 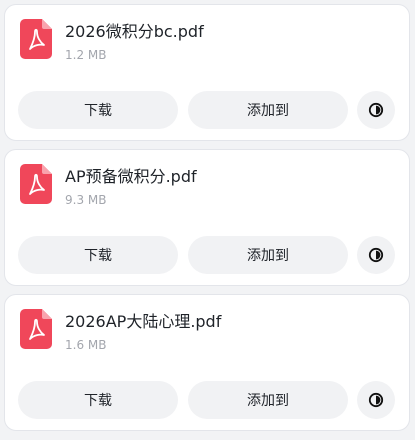 I want to click on file-name: 2026AP大陆心理.pdf, so click(x=143, y=321).